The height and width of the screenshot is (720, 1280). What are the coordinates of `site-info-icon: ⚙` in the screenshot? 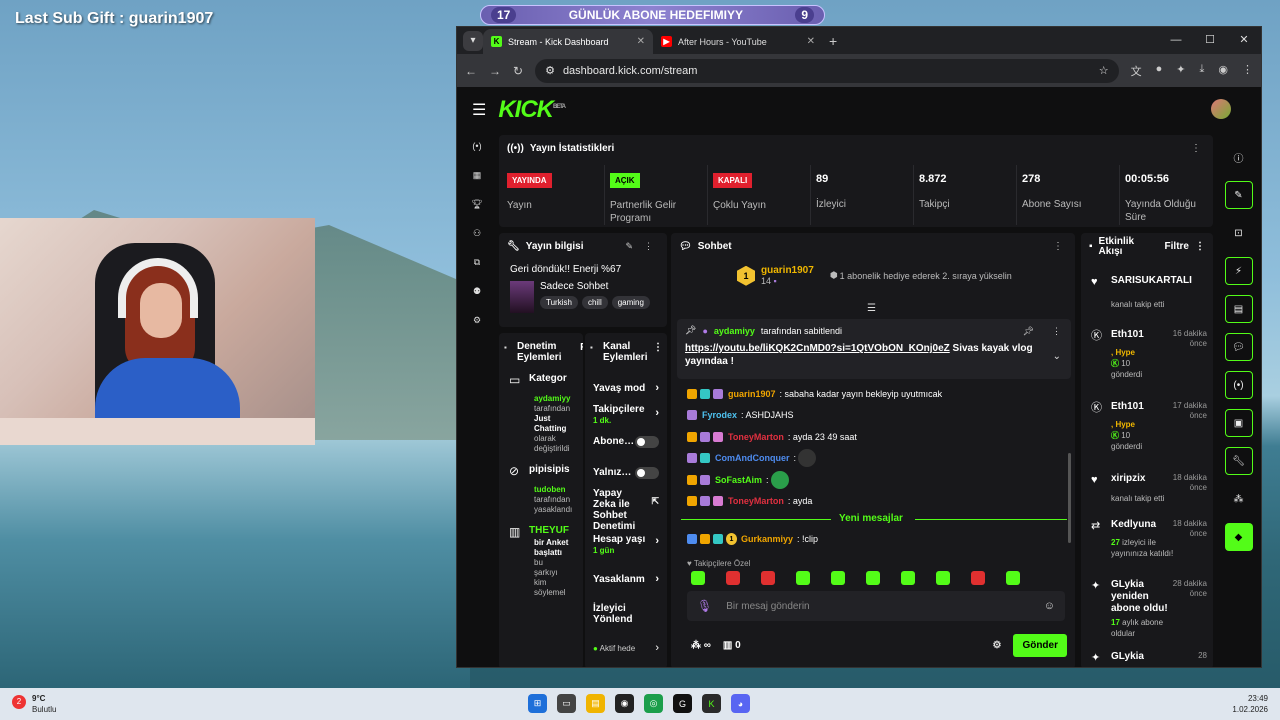 It's located at (550, 70).